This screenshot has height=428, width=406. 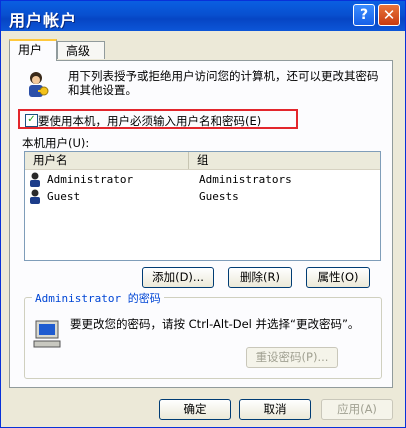 I want to click on list-item: Guest Guests, so click(x=202, y=196).